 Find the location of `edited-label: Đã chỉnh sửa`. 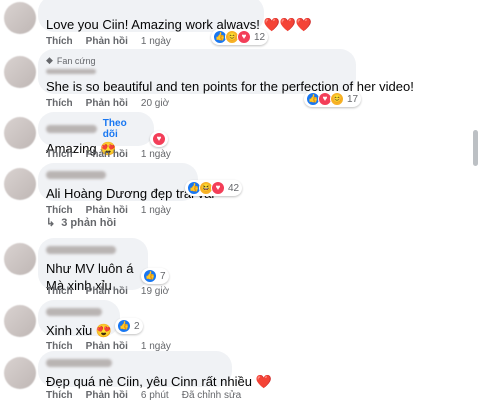

edited-label: Đã chỉnh sửa is located at coordinates (211, 395).